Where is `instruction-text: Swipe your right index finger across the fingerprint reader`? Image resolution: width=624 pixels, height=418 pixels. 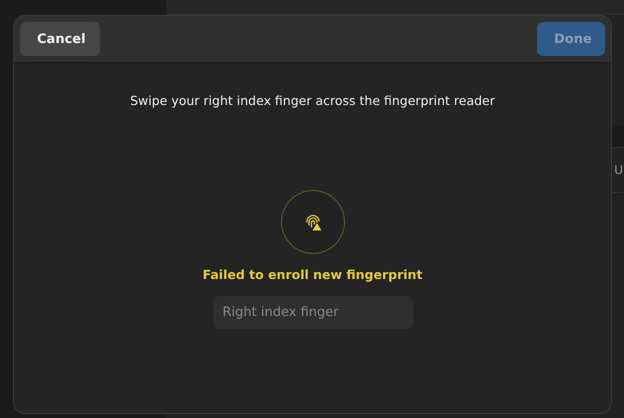 instruction-text: Swipe your right index finger across the fingerprint reader is located at coordinates (312, 100).